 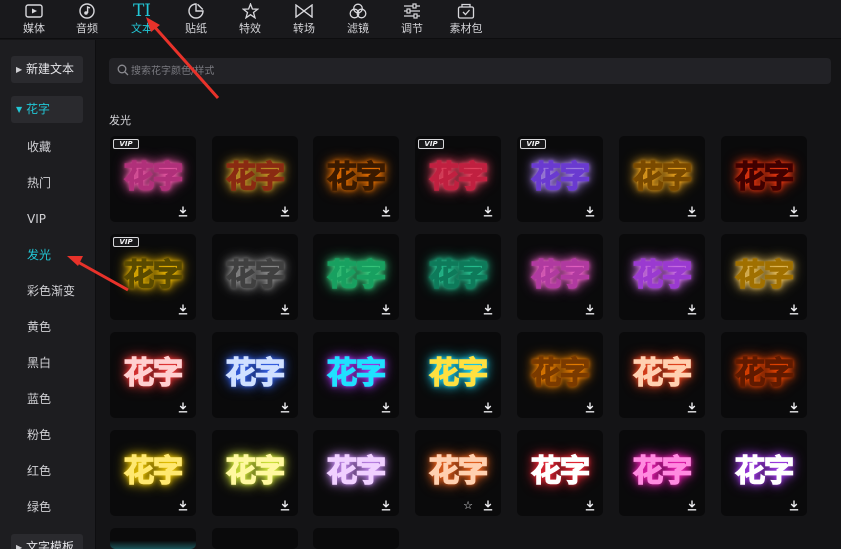 I want to click on tab-media: 媒体, so click(x=34, y=19).